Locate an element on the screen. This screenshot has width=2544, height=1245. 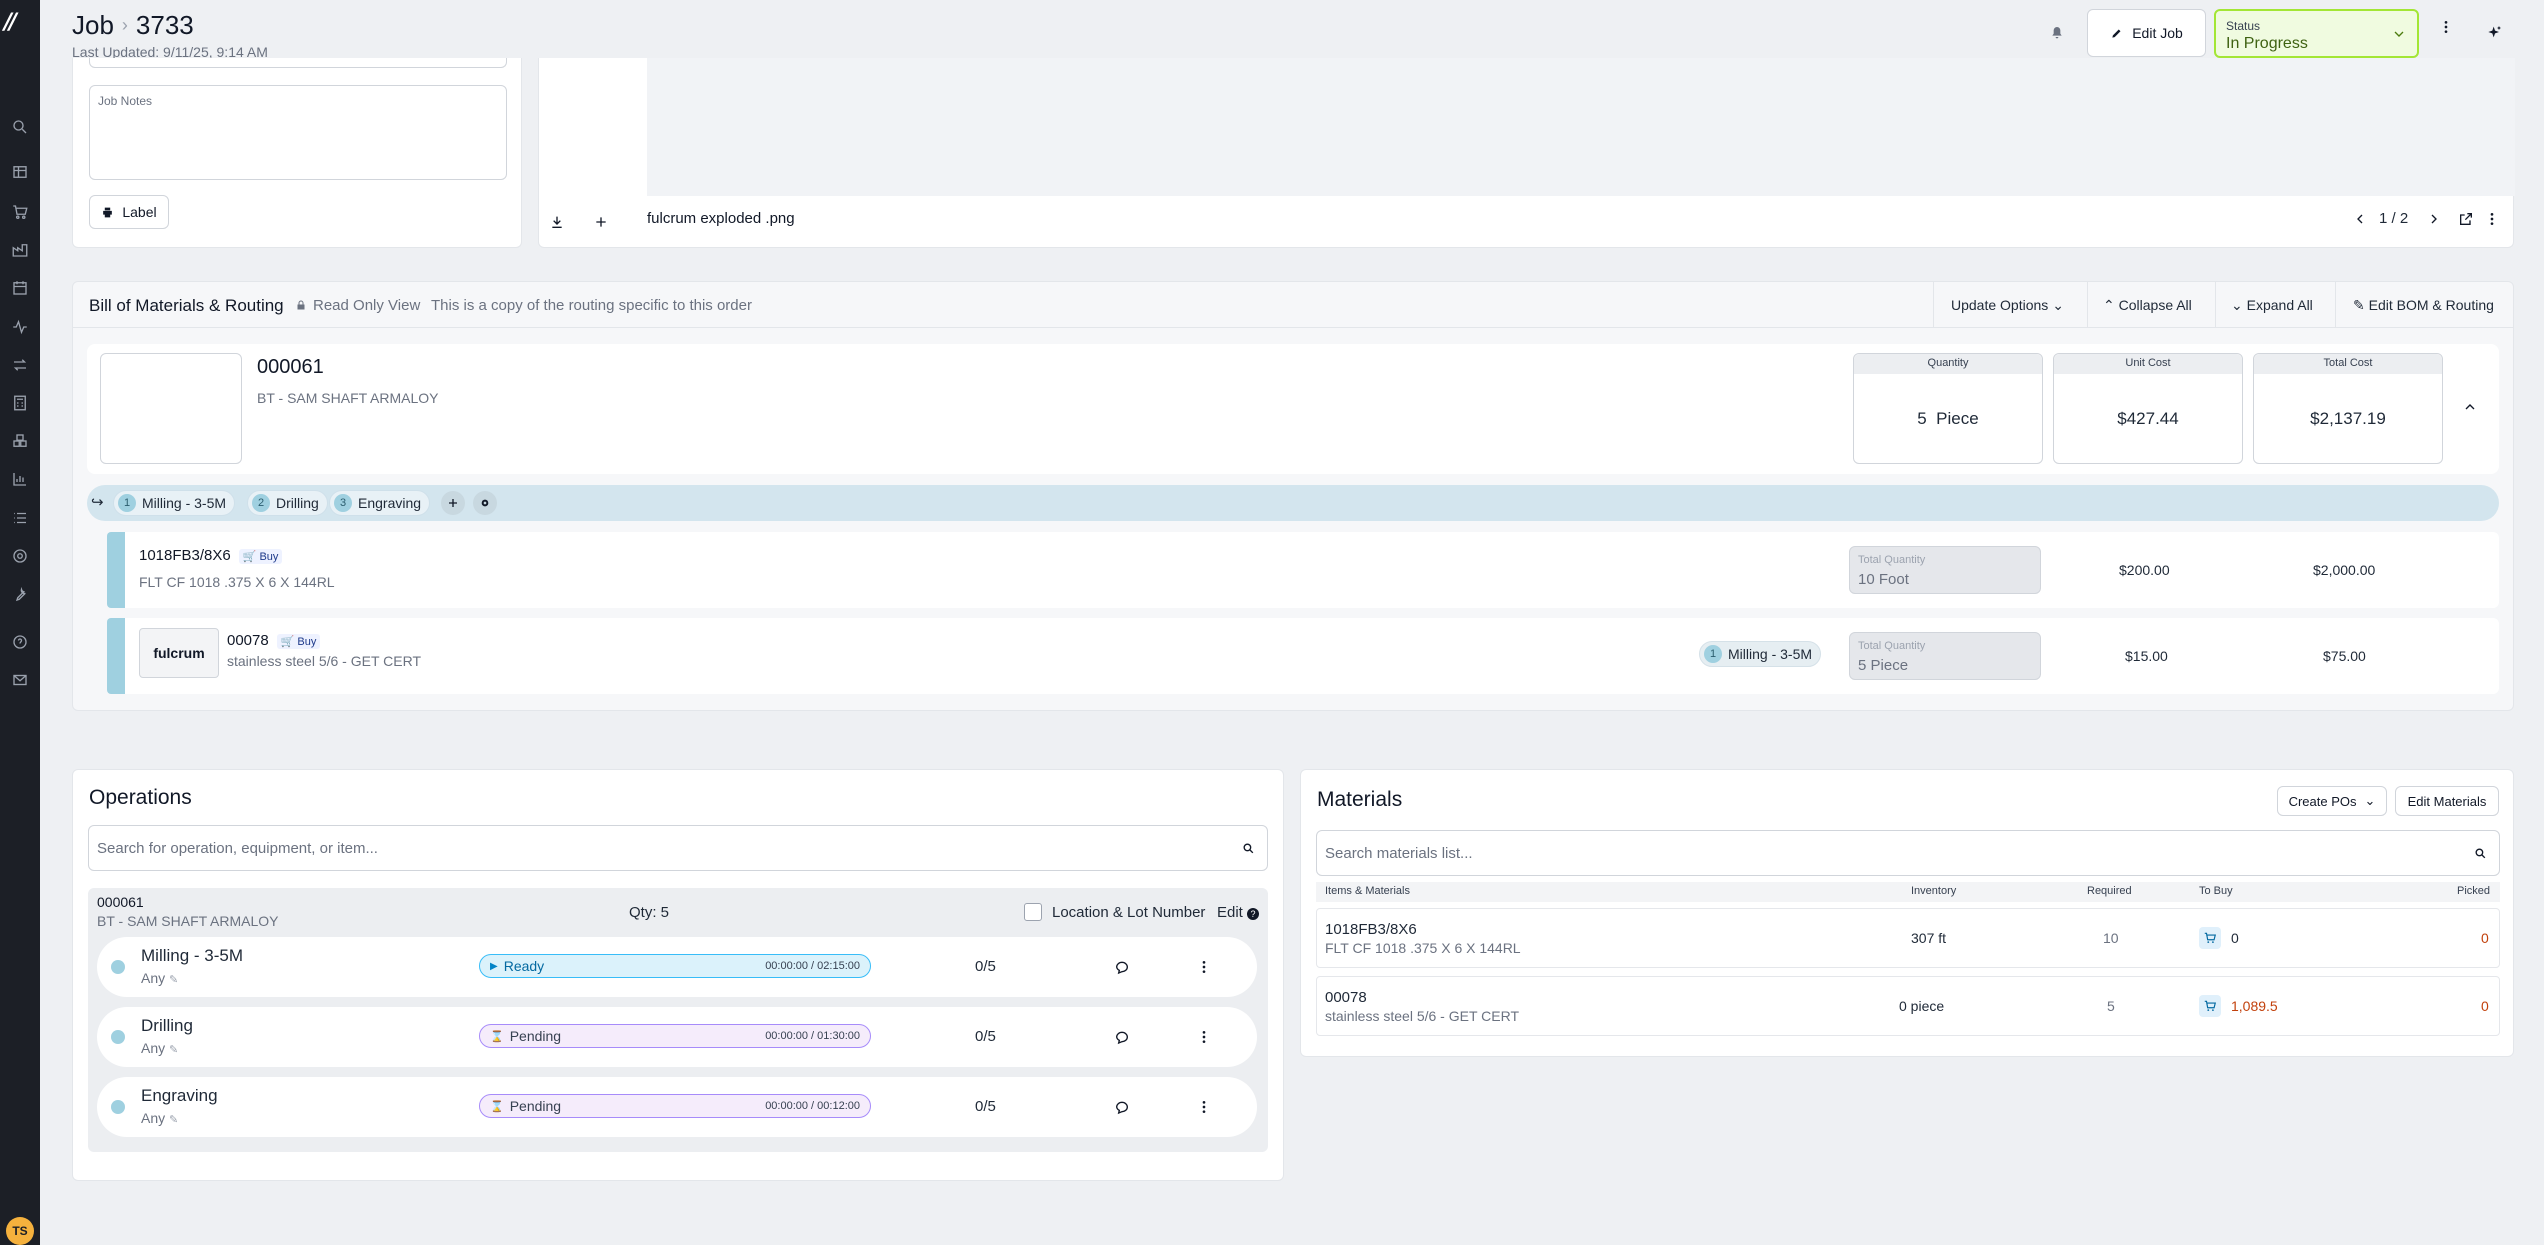
update-options-label: Update Options is located at coordinates (2000, 305).